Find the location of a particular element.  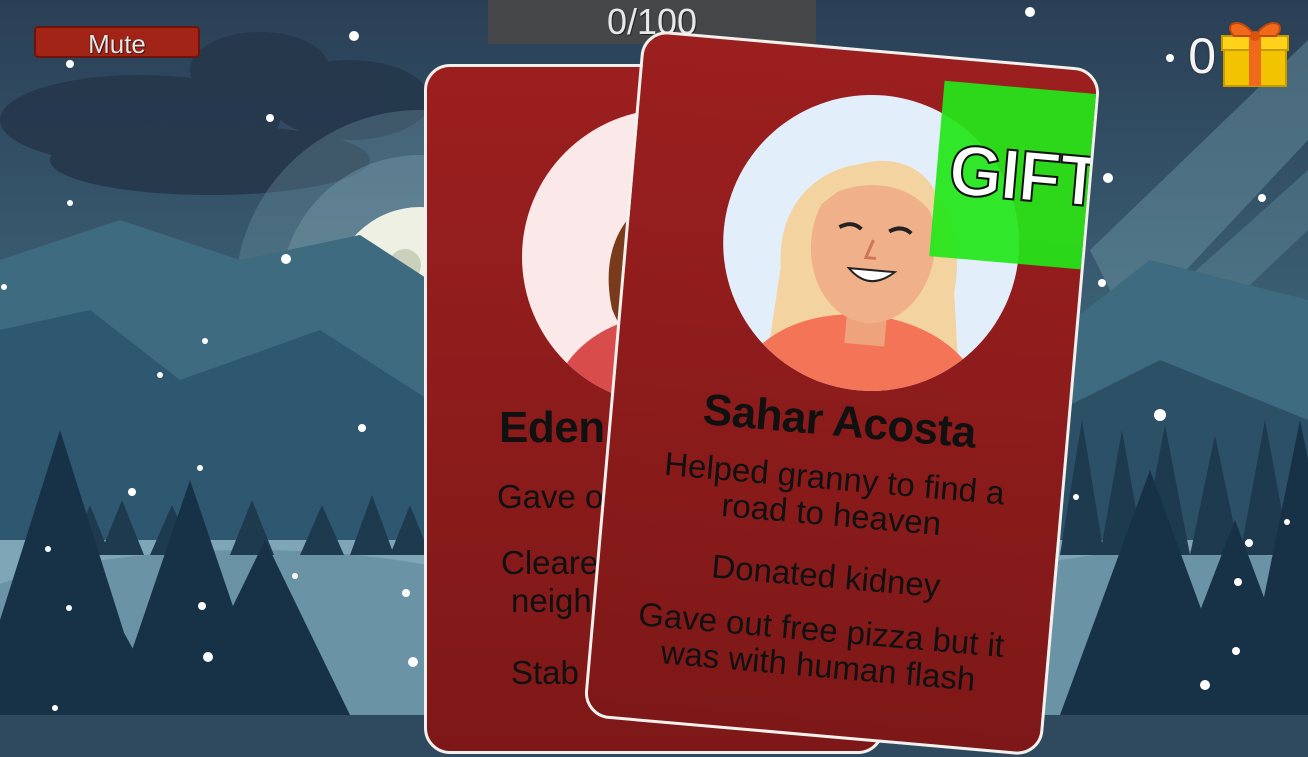

gift-box-icon is located at coordinates (1255, 54).